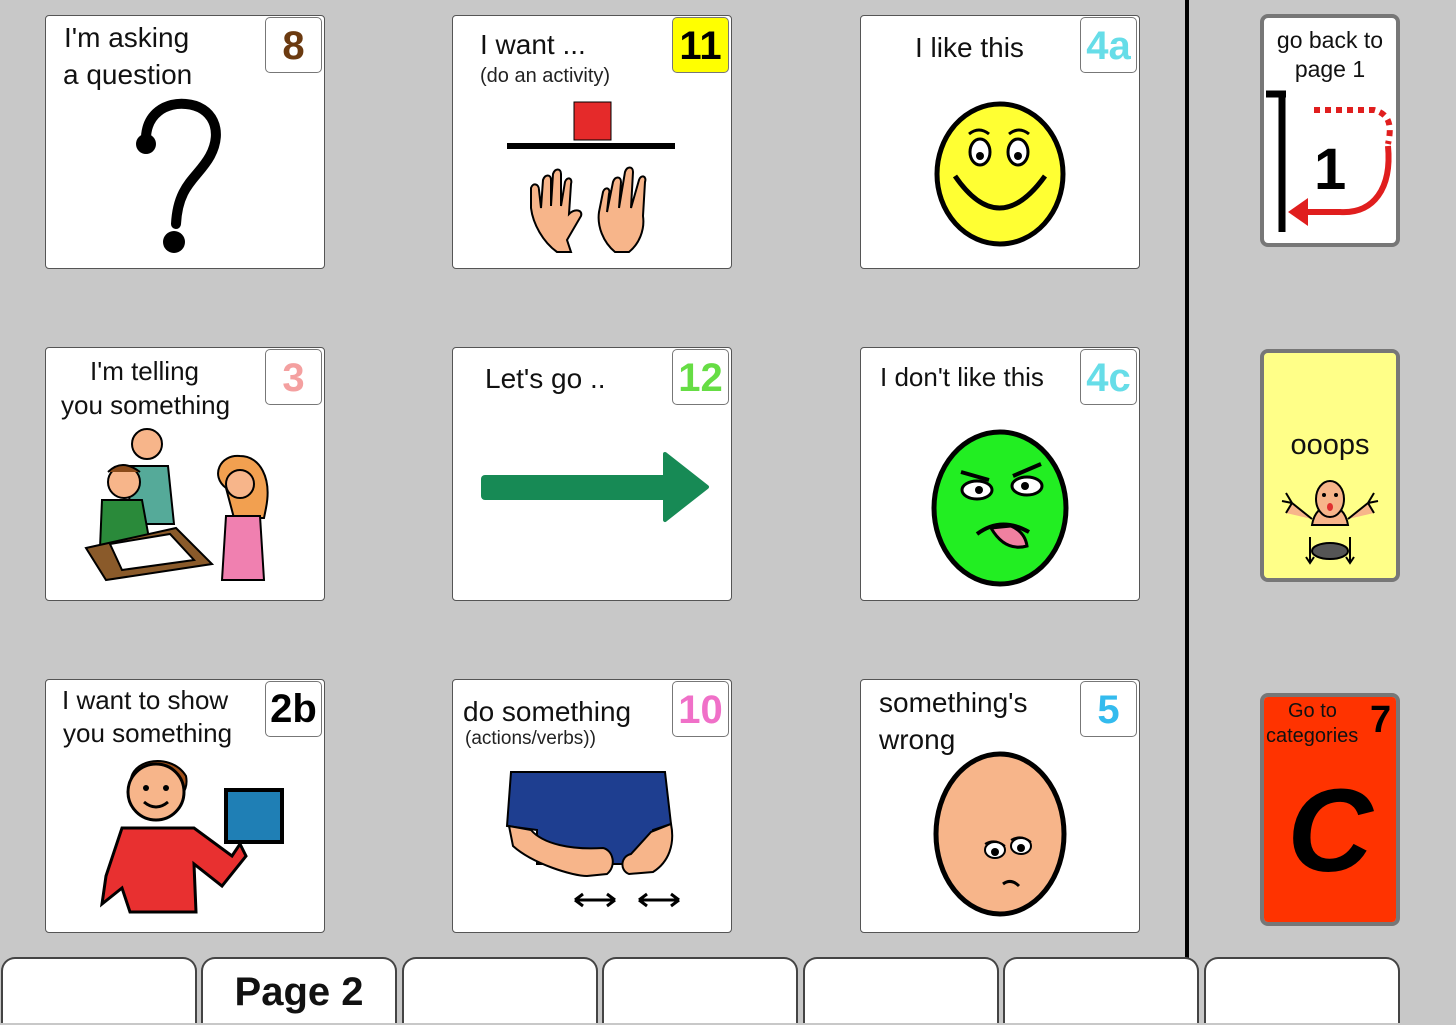 The width and height of the screenshot is (1456, 1025). Describe the element at coordinates (1330, 522) in the screenshot. I see `oops-person-icon` at that location.